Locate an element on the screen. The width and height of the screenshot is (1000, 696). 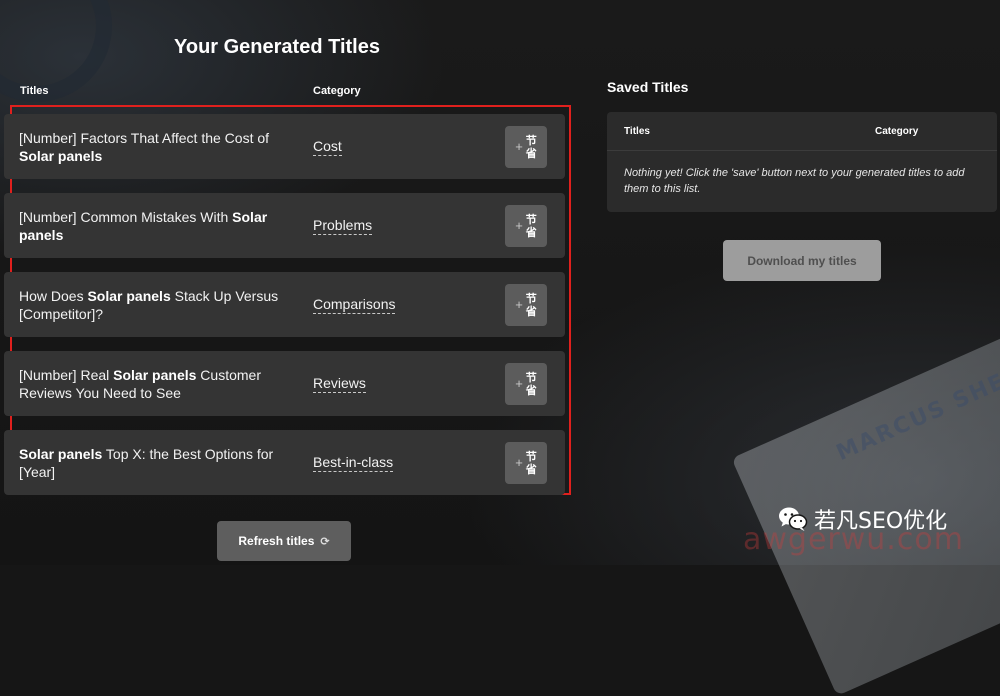
title-category-label: Comparisons is located at coordinates (354, 305).